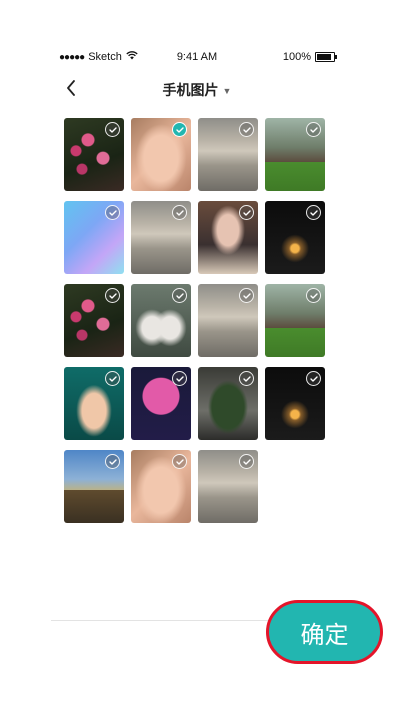  Describe the element at coordinates (161, 320) in the screenshot. I see `photo-twins` at that location.